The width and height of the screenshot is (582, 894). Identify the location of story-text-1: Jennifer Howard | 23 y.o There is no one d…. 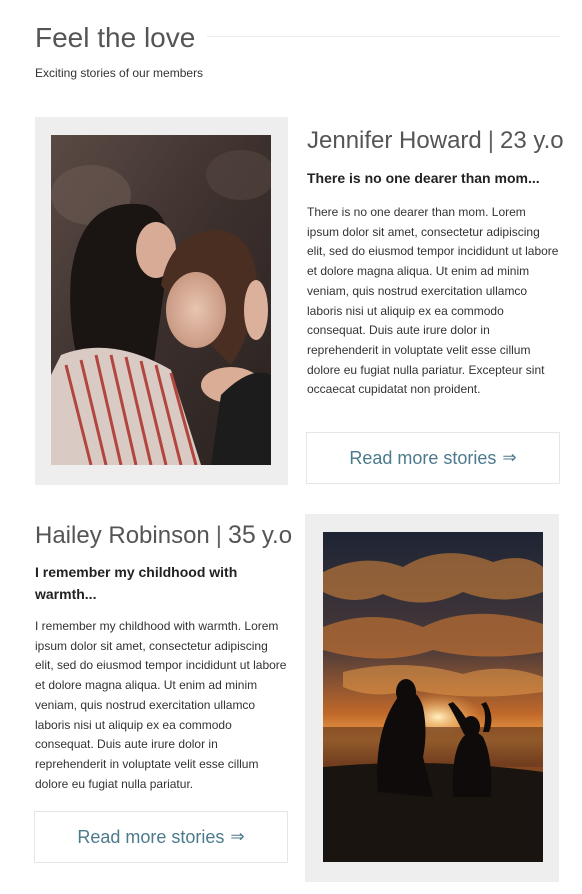
(435, 263).